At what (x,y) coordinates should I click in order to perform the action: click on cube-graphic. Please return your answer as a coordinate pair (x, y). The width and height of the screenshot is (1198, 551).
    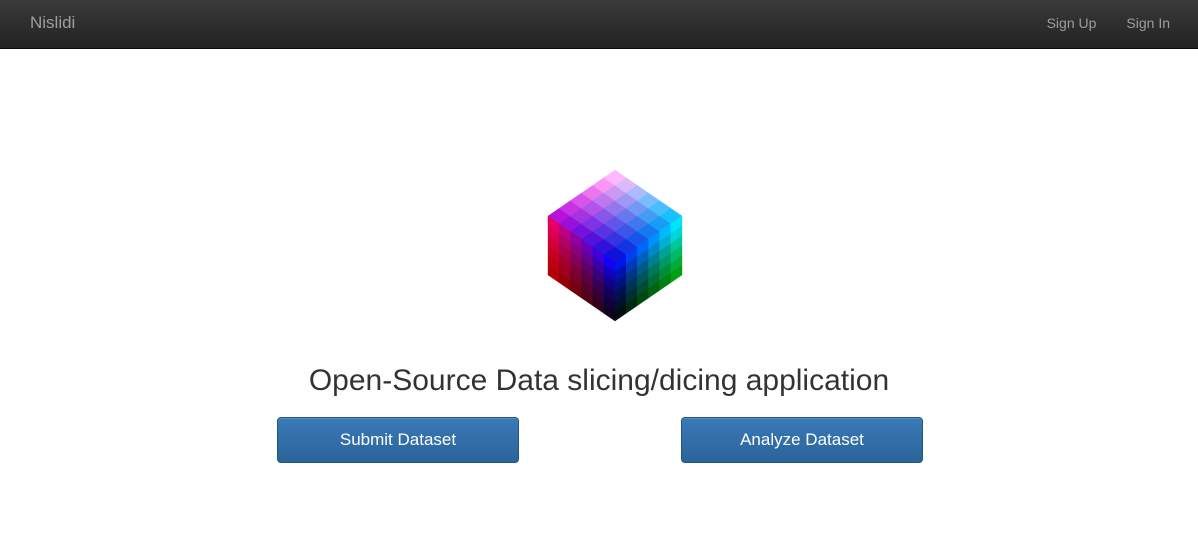
    Looking at the image, I should click on (615, 245).